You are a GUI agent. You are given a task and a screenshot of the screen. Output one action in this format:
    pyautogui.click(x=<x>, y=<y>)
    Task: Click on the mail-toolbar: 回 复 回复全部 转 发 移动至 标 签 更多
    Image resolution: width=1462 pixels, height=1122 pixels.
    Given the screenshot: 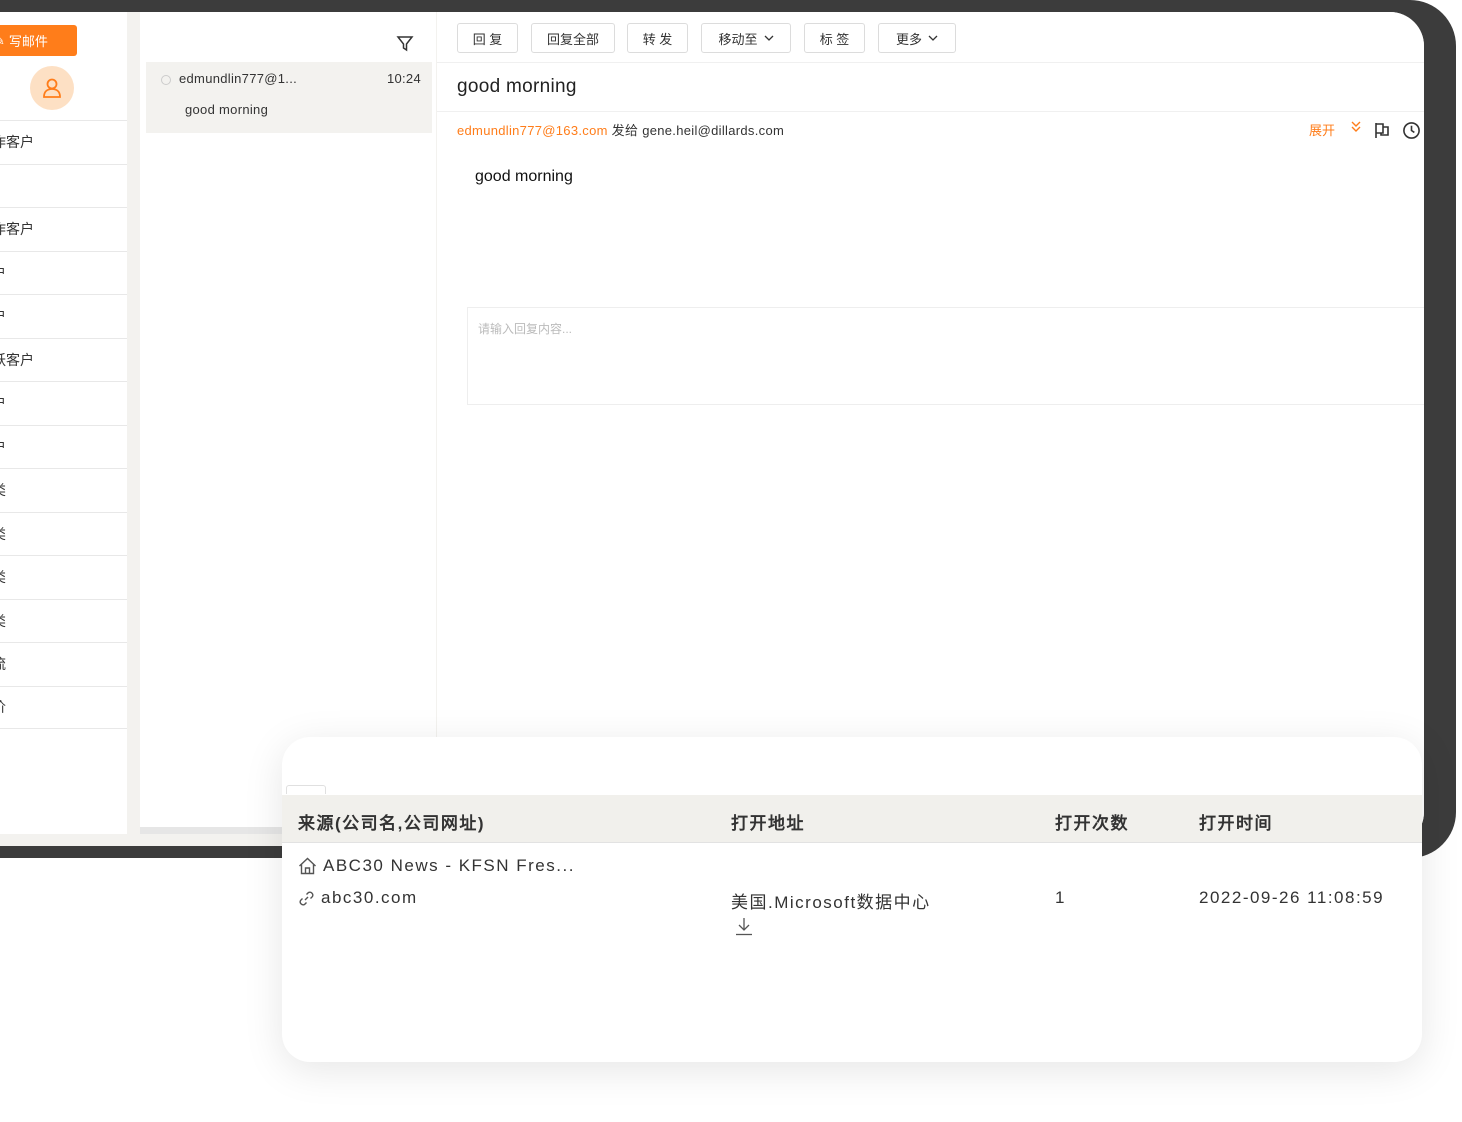 What is the action you would take?
    pyautogui.click(x=930, y=37)
    